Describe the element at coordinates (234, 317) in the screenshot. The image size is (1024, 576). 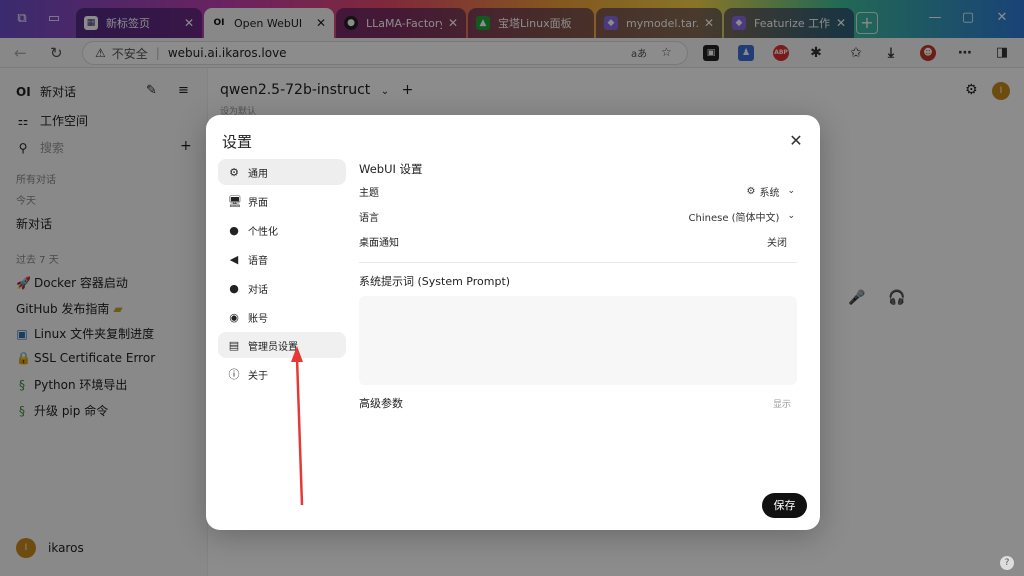
I see `account-icon: ◉` at that location.